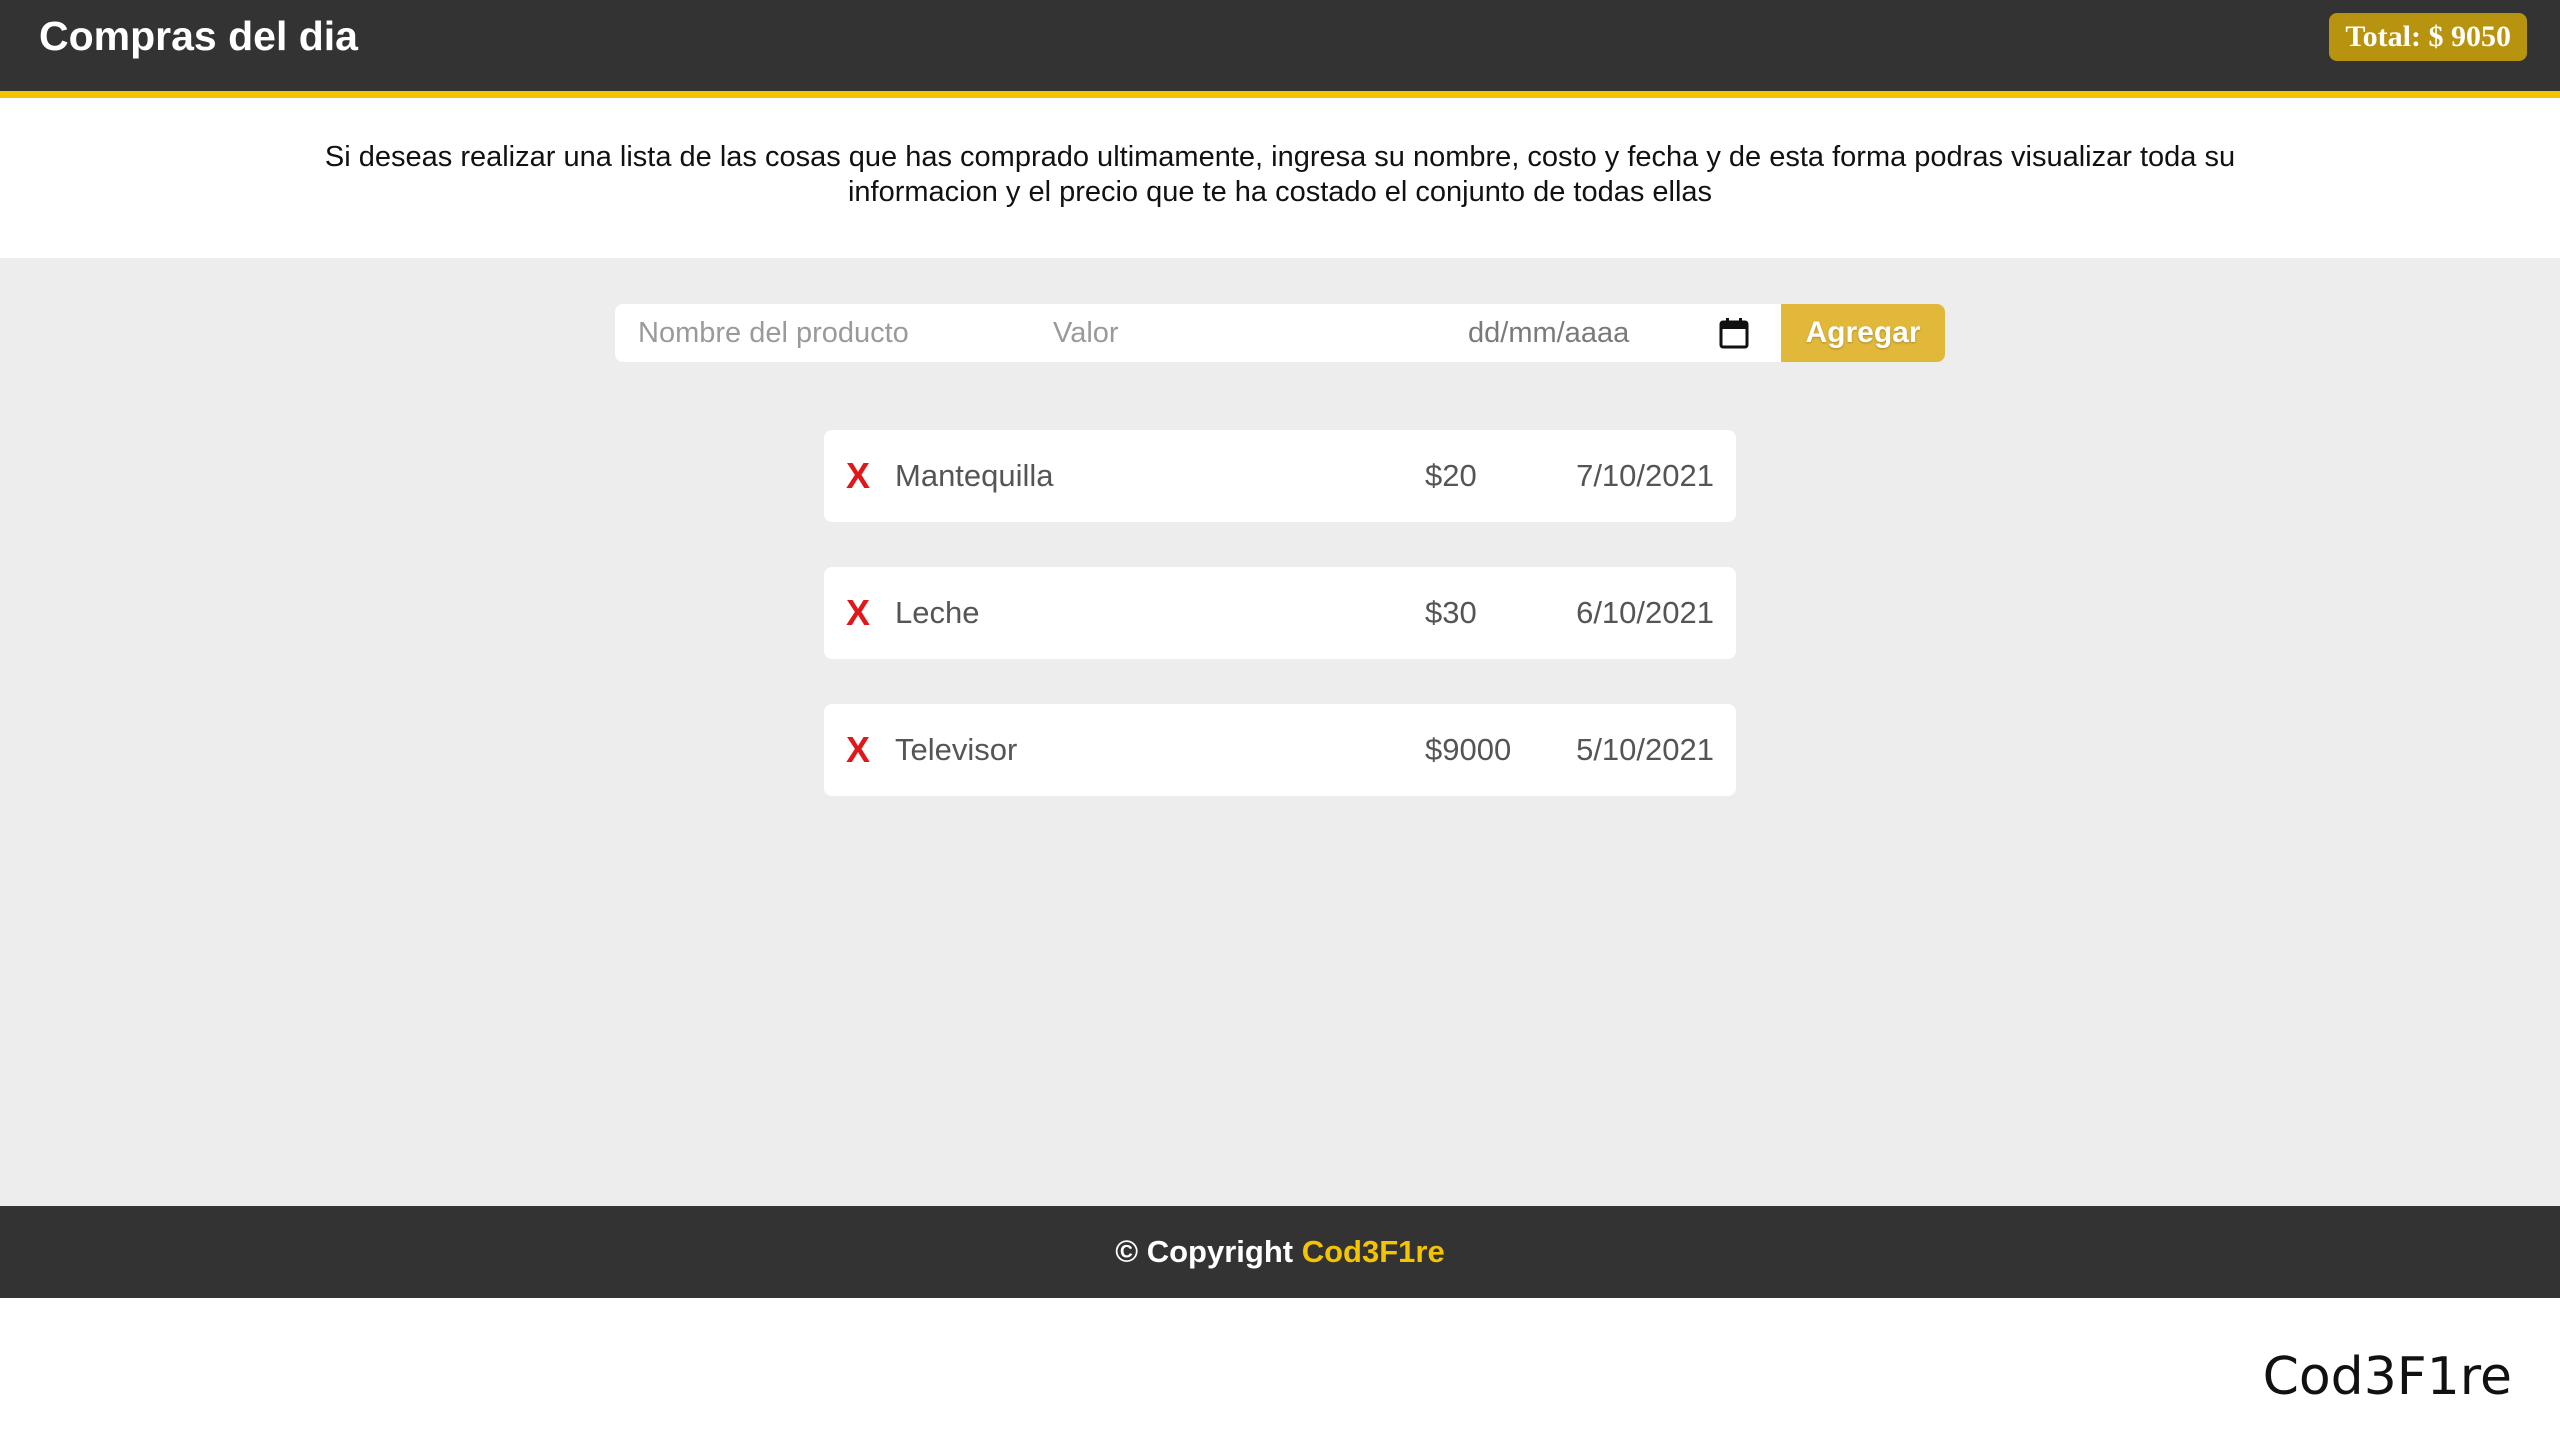 The image size is (2560, 1440). What do you see at coordinates (1208, 1251) in the screenshot?
I see `copyright-prefix: © Copyright` at bounding box center [1208, 1251].